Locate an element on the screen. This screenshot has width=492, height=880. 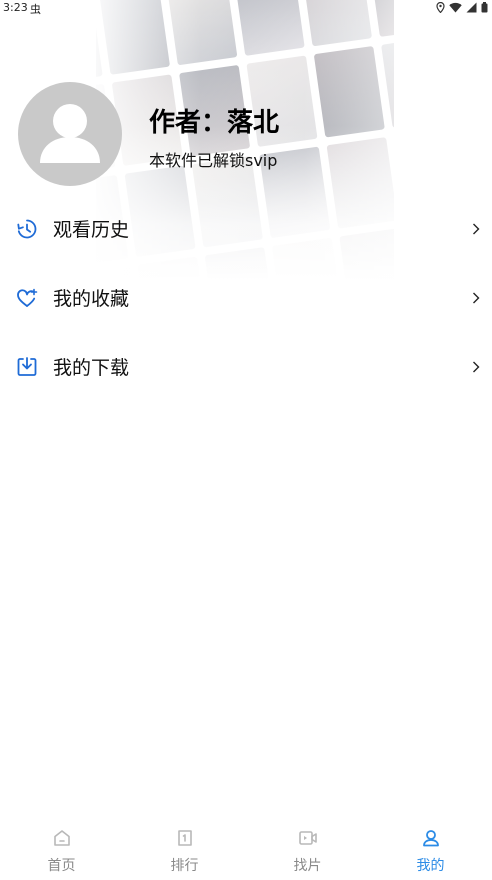
status-icons is located at coordinates (462, 7).